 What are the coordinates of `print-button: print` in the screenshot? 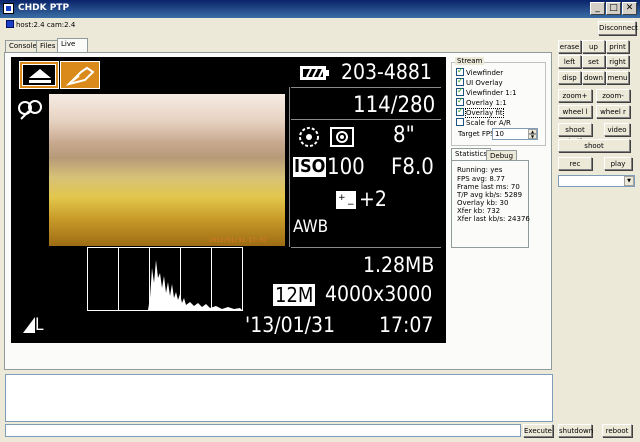 It's located at (617, 46).